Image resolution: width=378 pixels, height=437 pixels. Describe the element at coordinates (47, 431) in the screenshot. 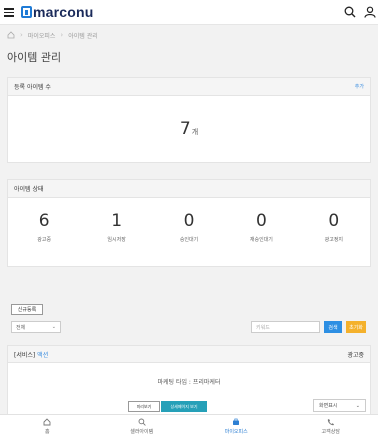

I see `nav-label: 홈` at that location.